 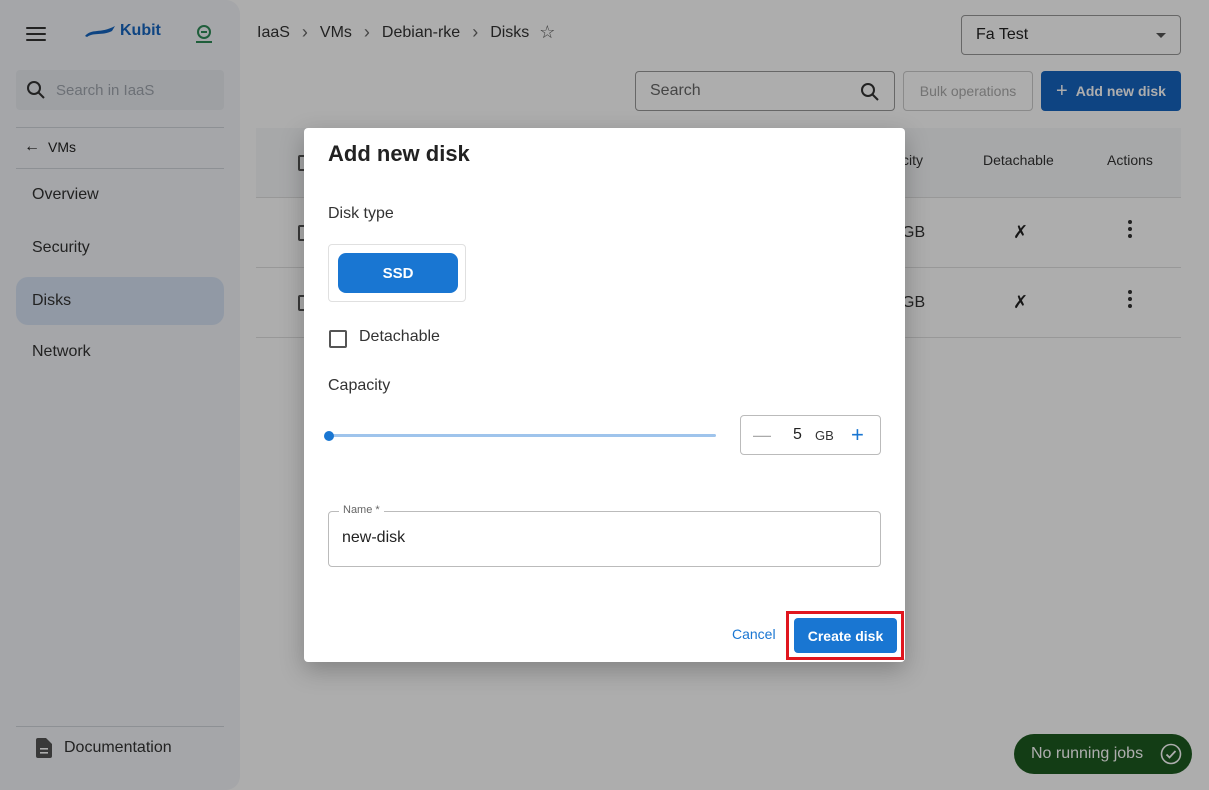 What do you see at coordinates (857, 435) in the screenshot?
I see `plus-icon: +` at bounding box center [857, 435].